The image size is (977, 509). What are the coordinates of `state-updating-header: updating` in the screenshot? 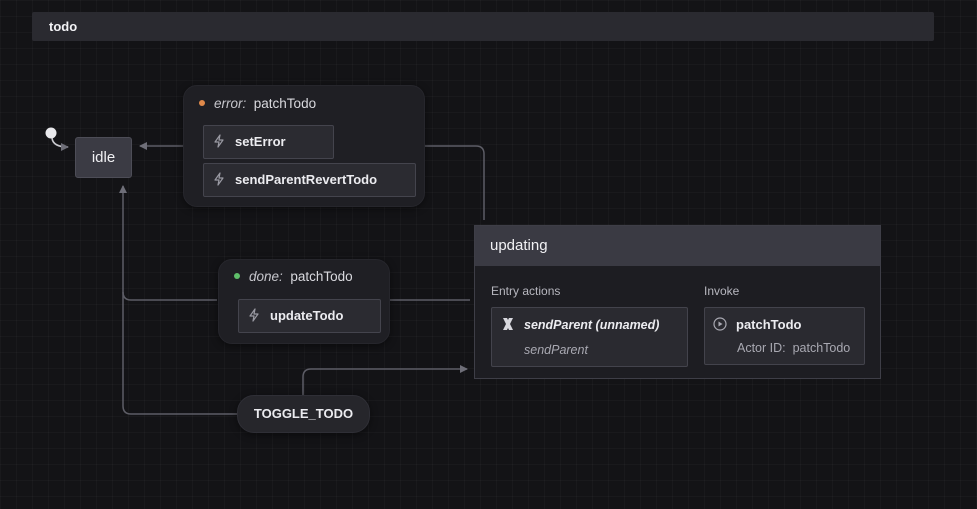 It's located at (677, 246).